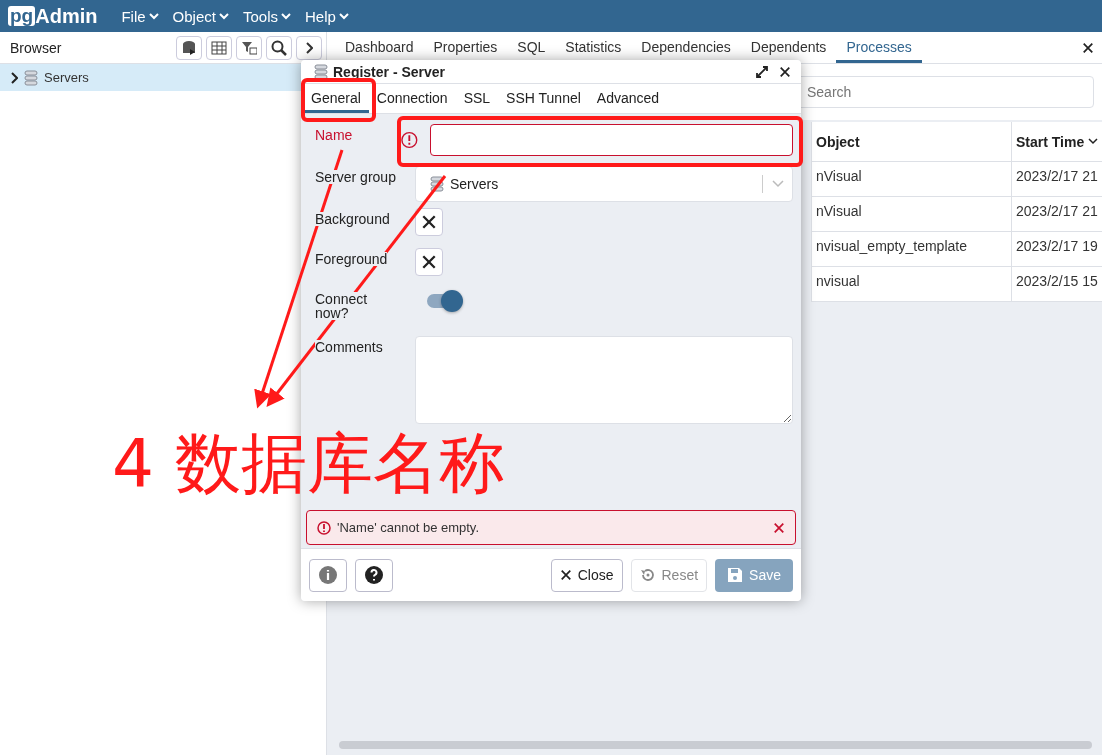  I want to click on panel-tab: Dependencies, so click(686, 48).